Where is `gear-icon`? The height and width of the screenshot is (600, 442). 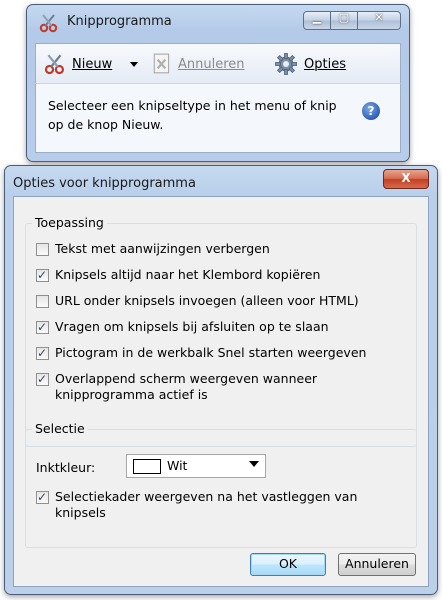
gear-icon is located at coordinates (286, 64).